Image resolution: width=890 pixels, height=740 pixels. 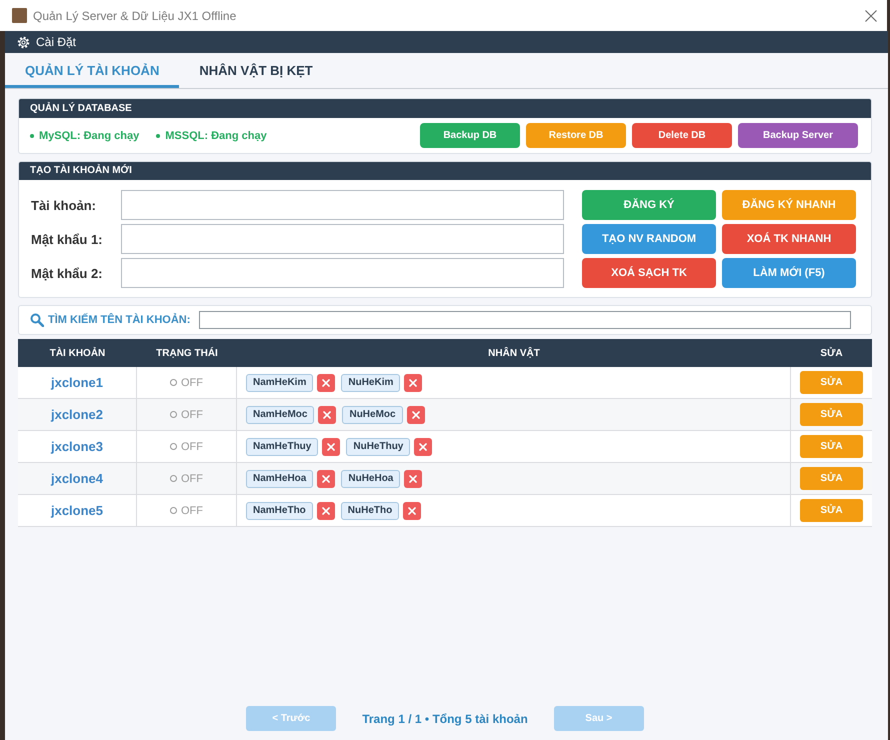 What do you see at coordinates (19, 15) in the screenshot?
I see `app-icon` at bounding box center [19, 15].